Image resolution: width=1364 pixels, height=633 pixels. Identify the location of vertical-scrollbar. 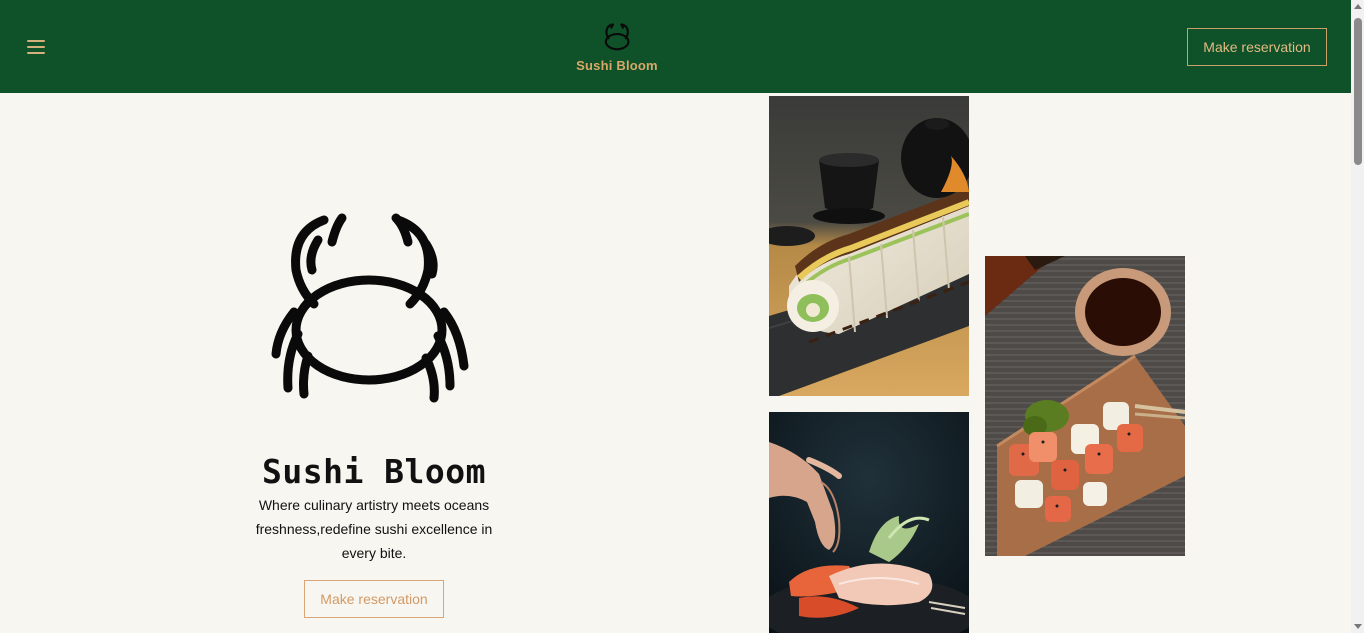
(1357, 316).